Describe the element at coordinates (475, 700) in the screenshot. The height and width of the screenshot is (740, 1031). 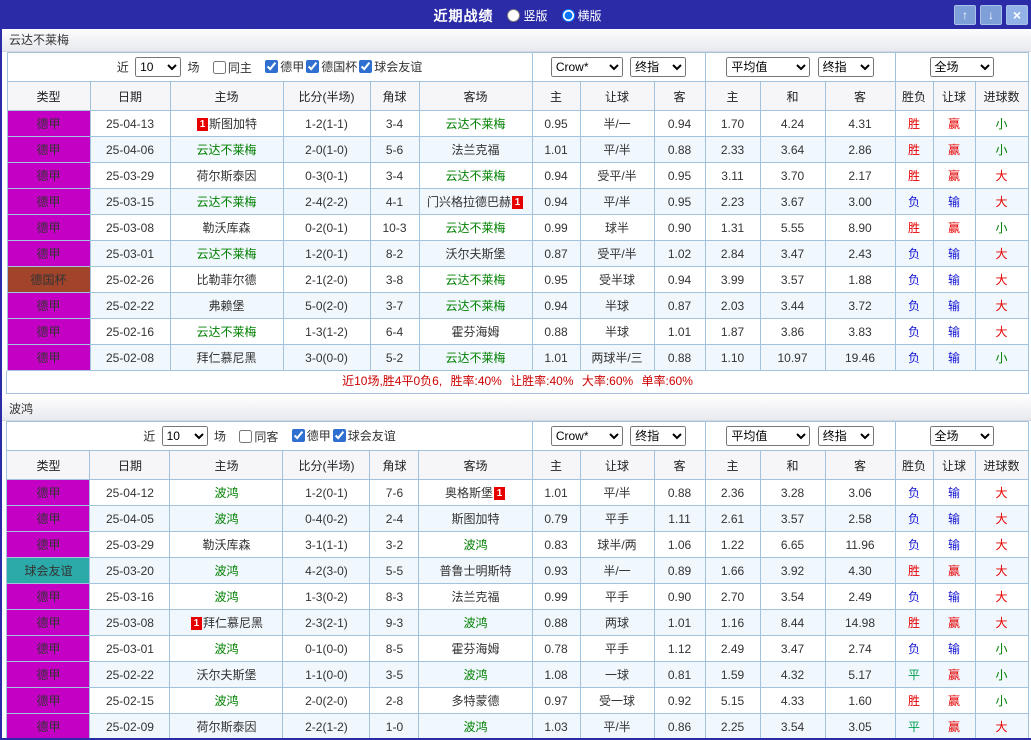
I see `away-team: 多特蒙德` at that location.